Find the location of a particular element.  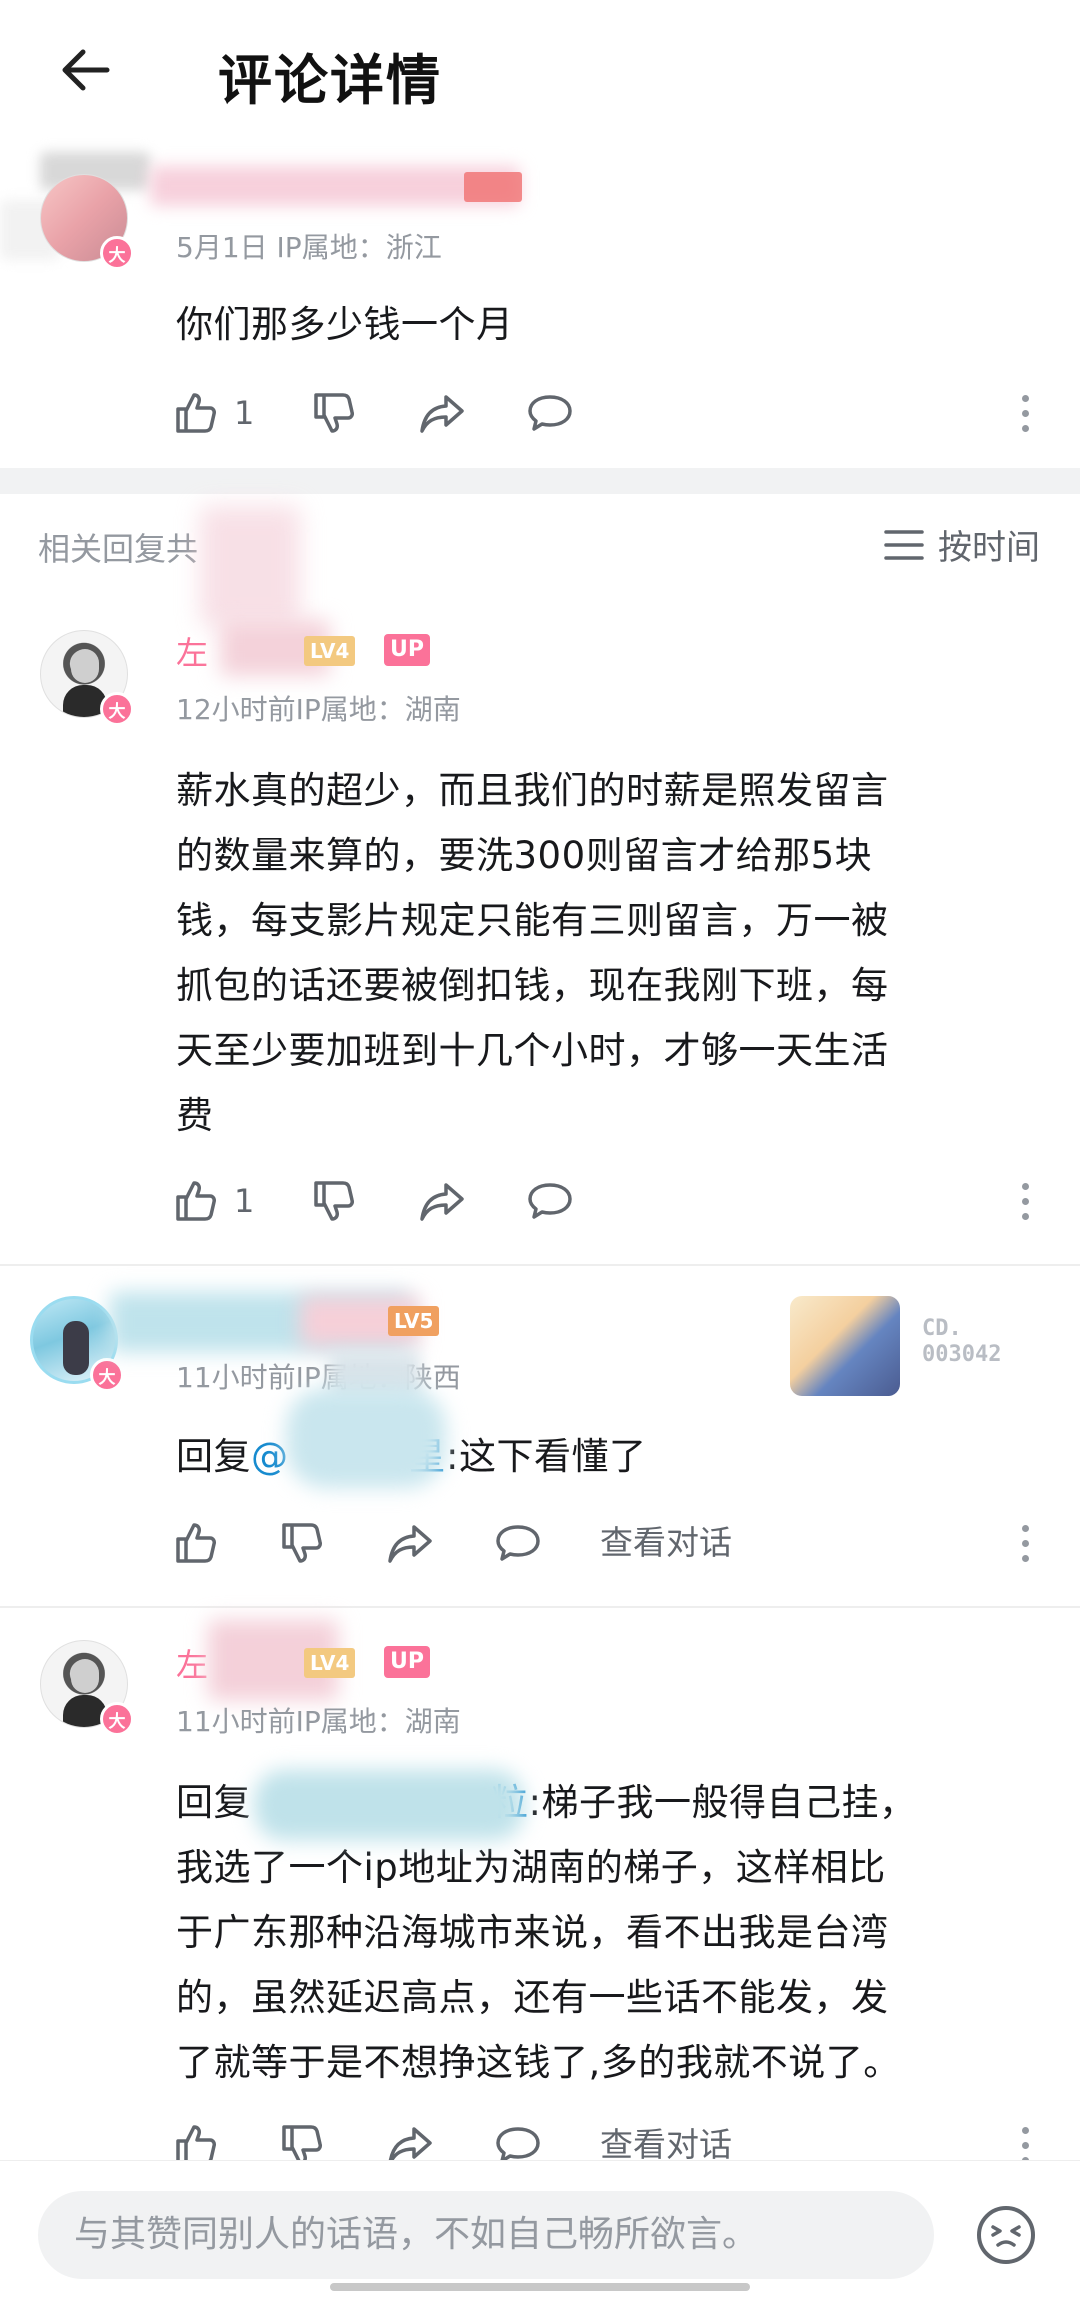

reply-time: 12小时前 is located at coordinates (236, 709).